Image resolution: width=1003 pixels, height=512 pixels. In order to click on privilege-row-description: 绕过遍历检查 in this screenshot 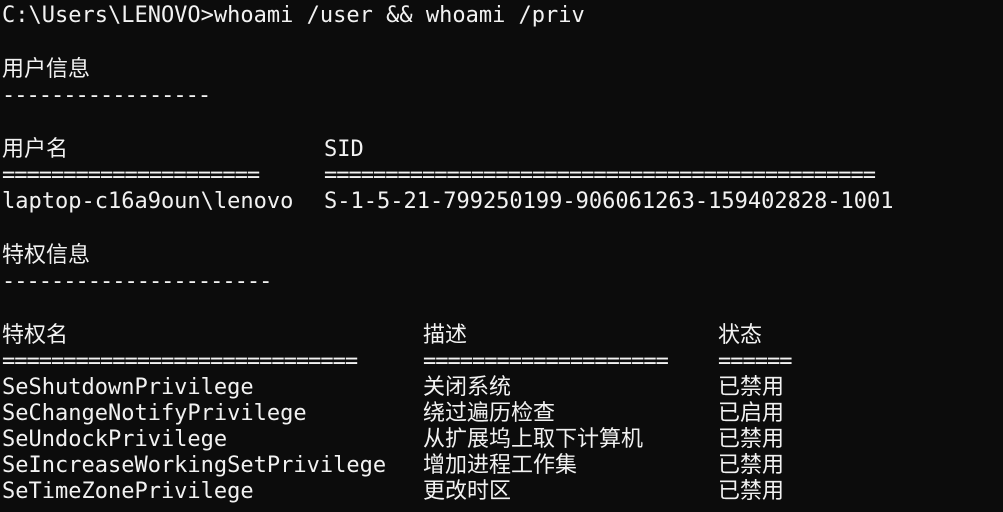, I will do `click(489, 413)`.